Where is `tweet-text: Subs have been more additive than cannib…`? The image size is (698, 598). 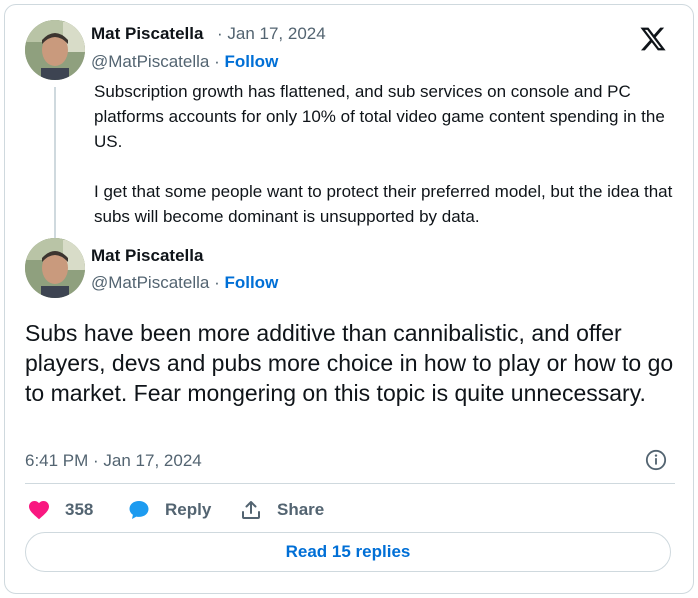 tweet-text: Subs have been more additive than cannib… is located at coordinates (349, 363).